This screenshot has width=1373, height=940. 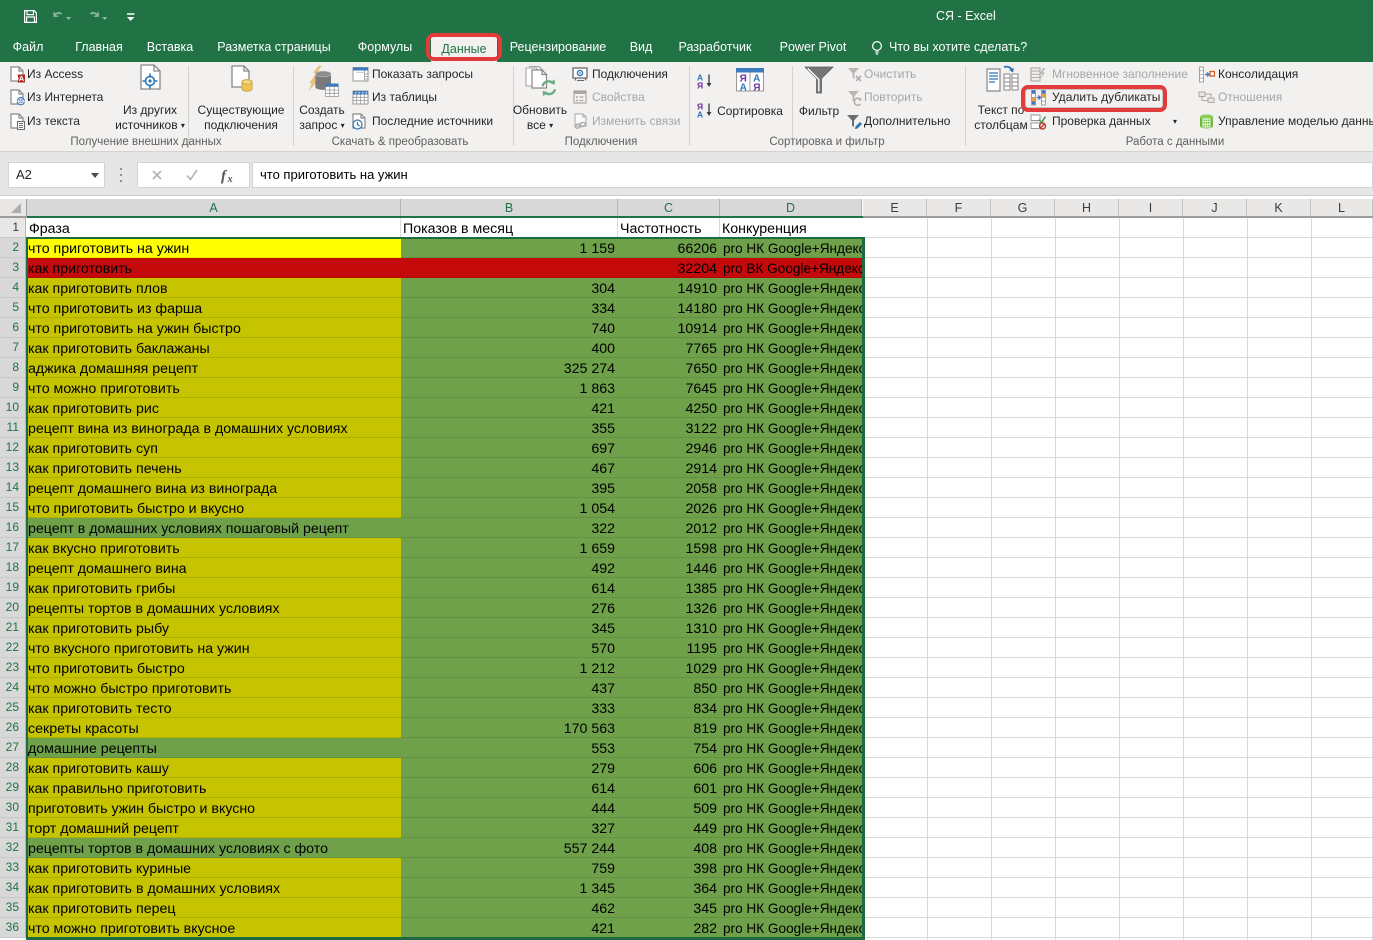 What do you see at coordinates (22, 78) in the screenshot?
I see `svg-text: A` at bounding box center [22, 78].